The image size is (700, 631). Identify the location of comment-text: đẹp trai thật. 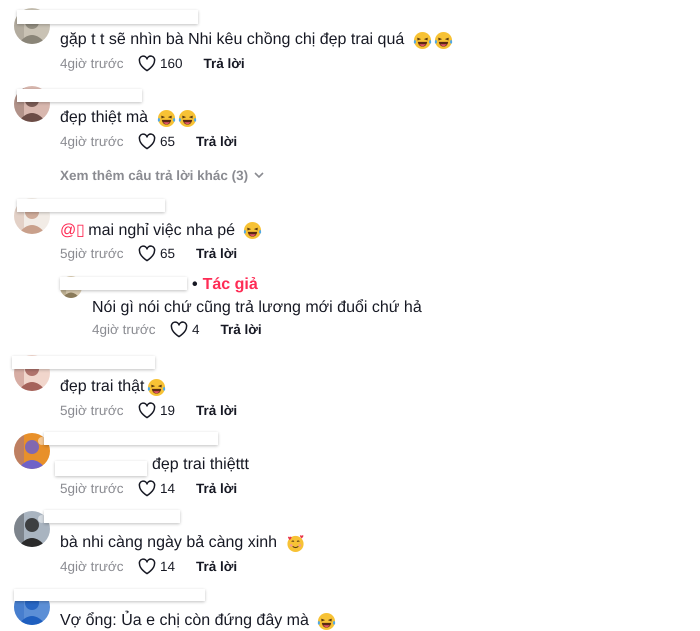
(102, 387).